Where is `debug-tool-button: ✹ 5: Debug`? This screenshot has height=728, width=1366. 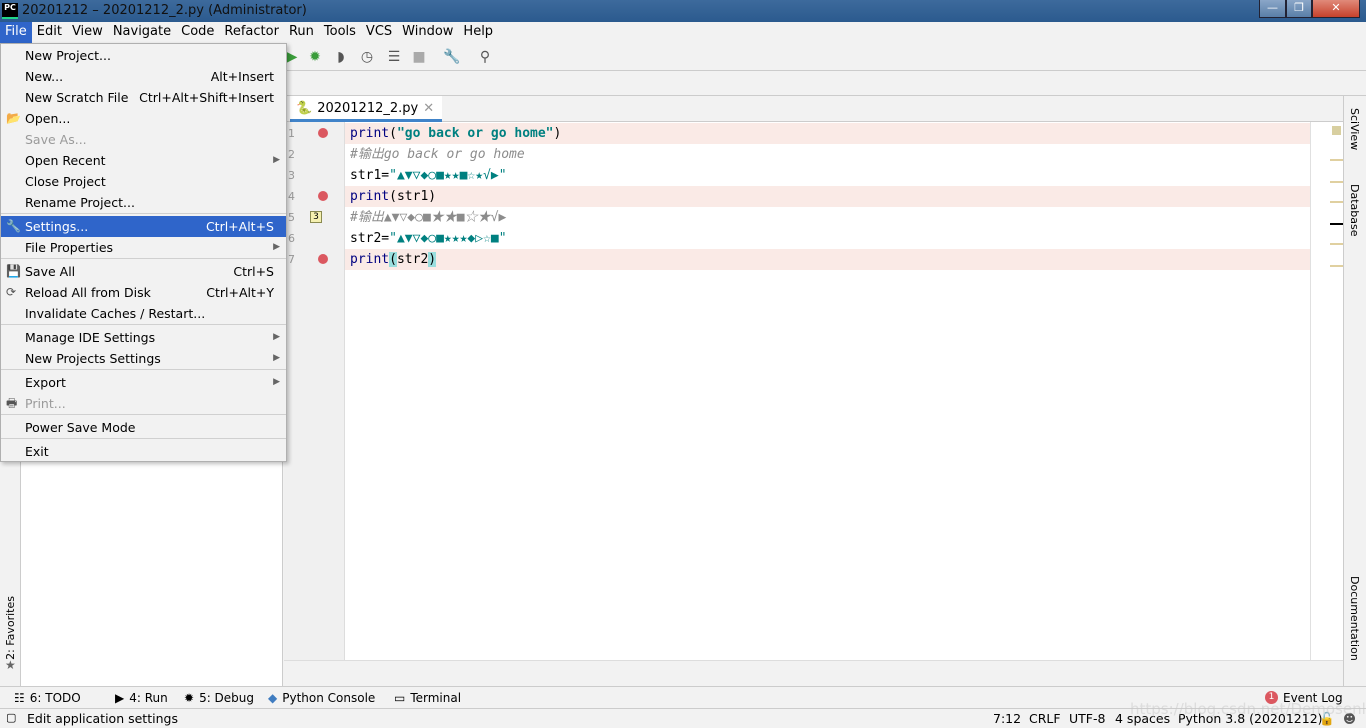
debug-tool-button: ✹ 5: Debug is located at coordinates (219, 698).